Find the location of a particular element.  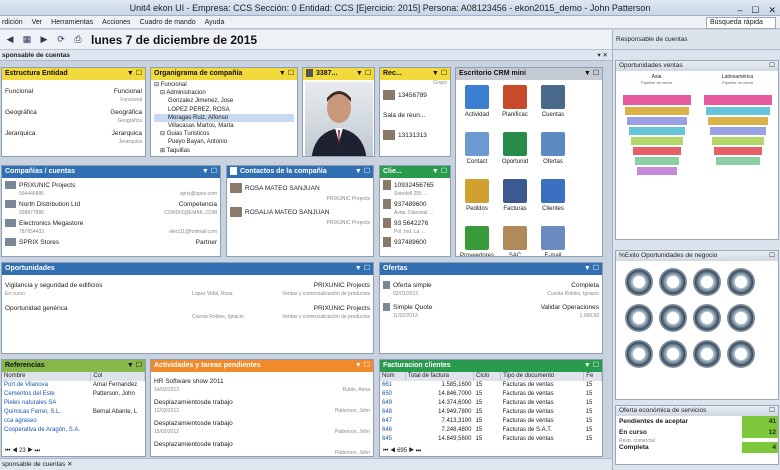

tree-node: ⊟ Guias Turisticos is located at coordinates (224, 134).